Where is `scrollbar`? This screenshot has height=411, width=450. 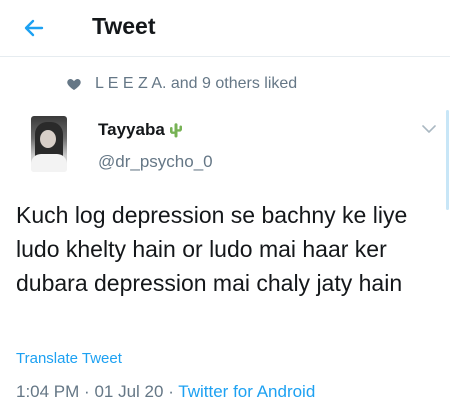
scrollbar is located at coordinates (447, 160).